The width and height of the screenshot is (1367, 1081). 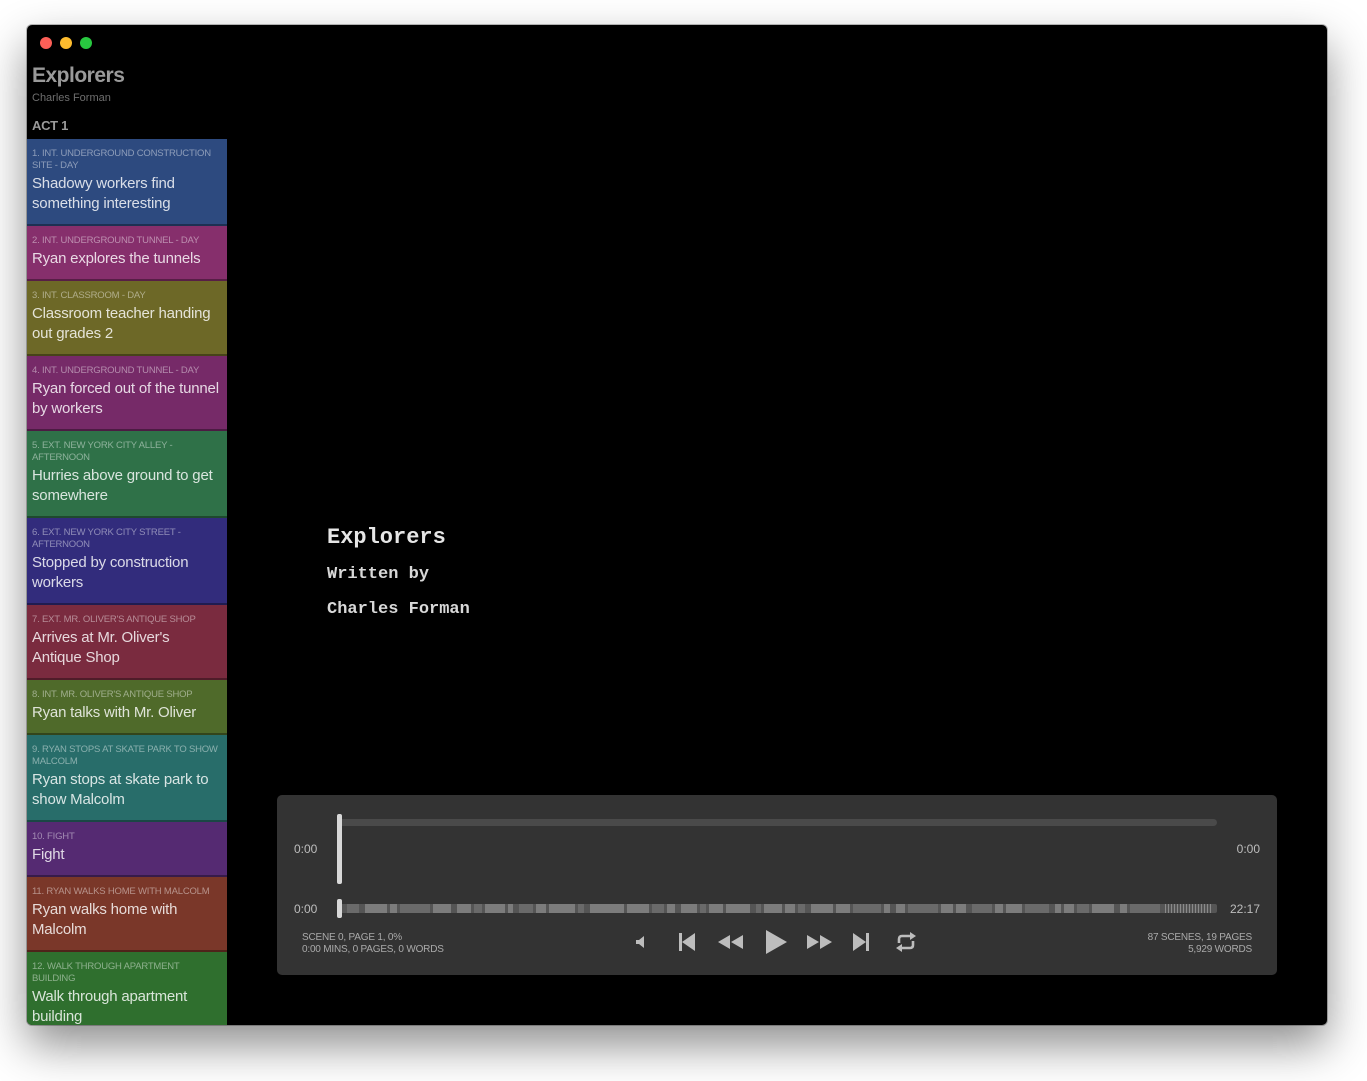 I want to click on skip-back-icon, so click(x=687, y=942).